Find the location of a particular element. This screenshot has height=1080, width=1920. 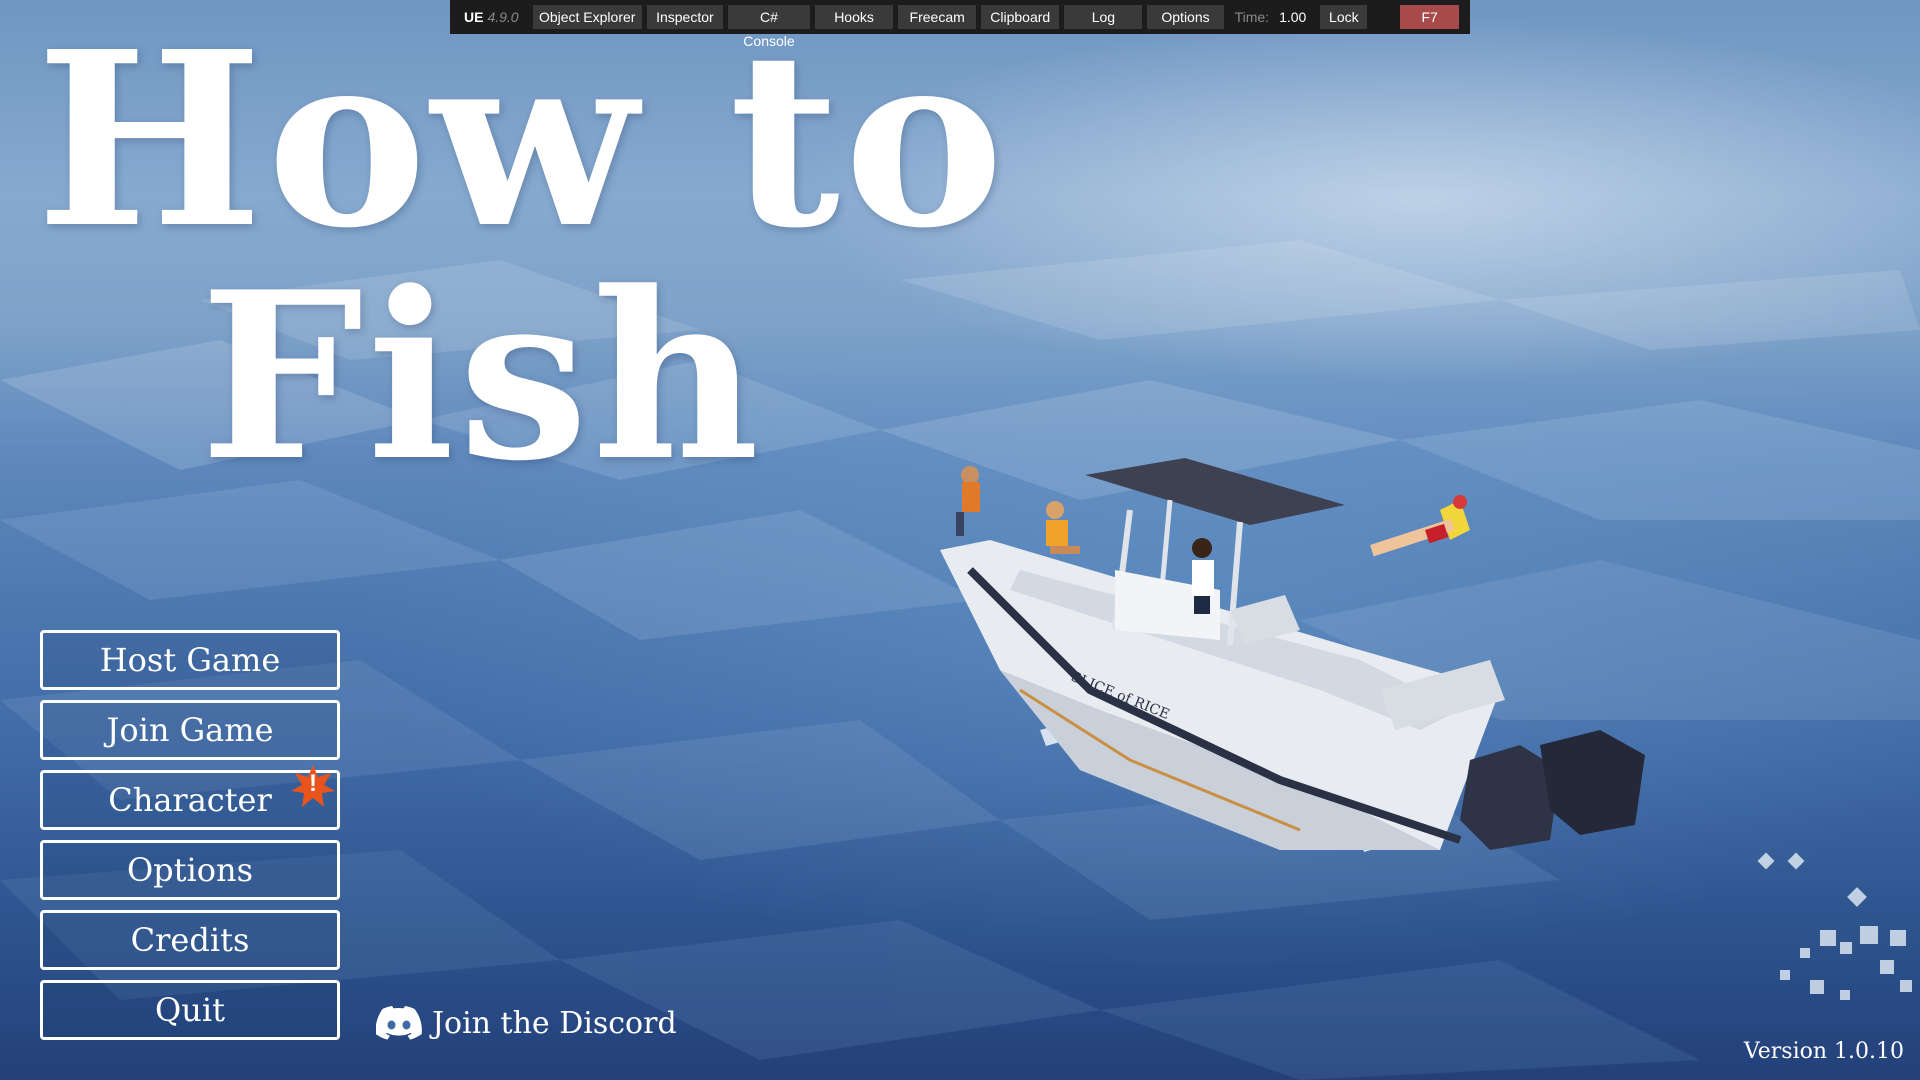

discord-icon is located at coordinates (399, 1023).